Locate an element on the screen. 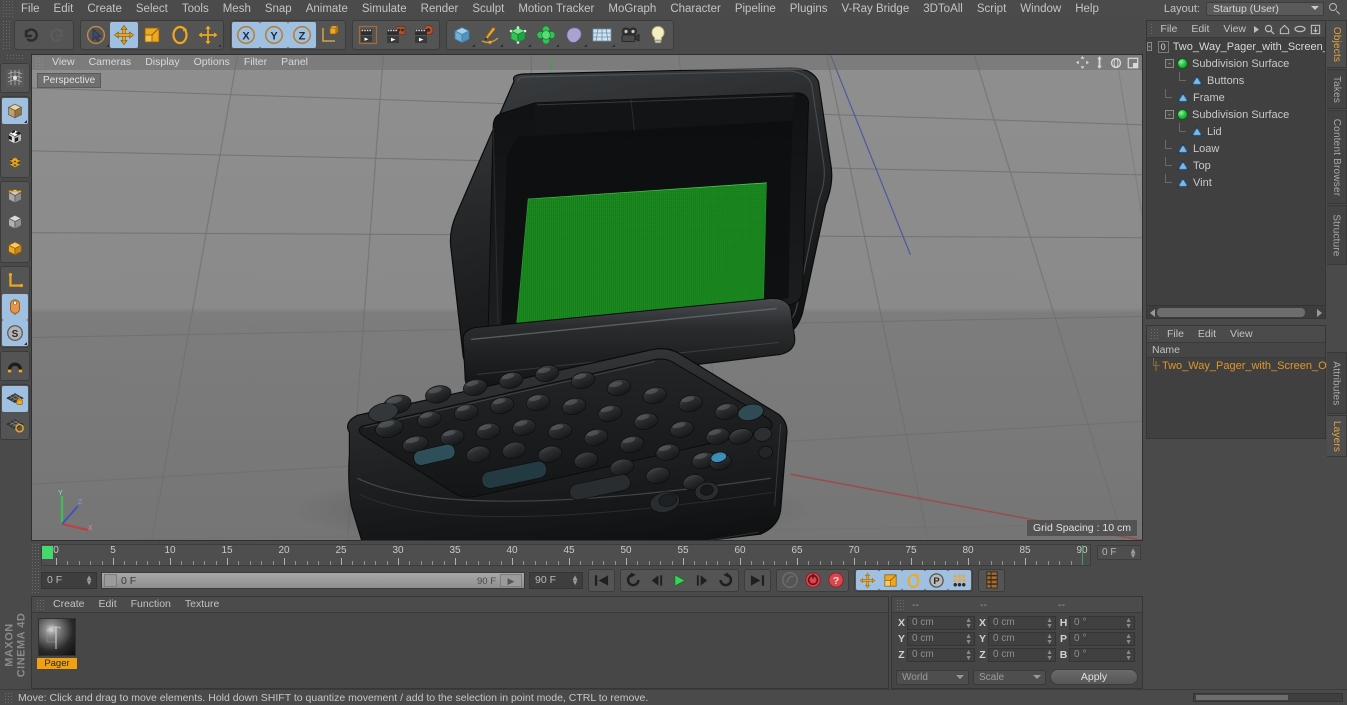 The image size is (1347, 705). previous-frame-icon is located at coordinates (656, 580).